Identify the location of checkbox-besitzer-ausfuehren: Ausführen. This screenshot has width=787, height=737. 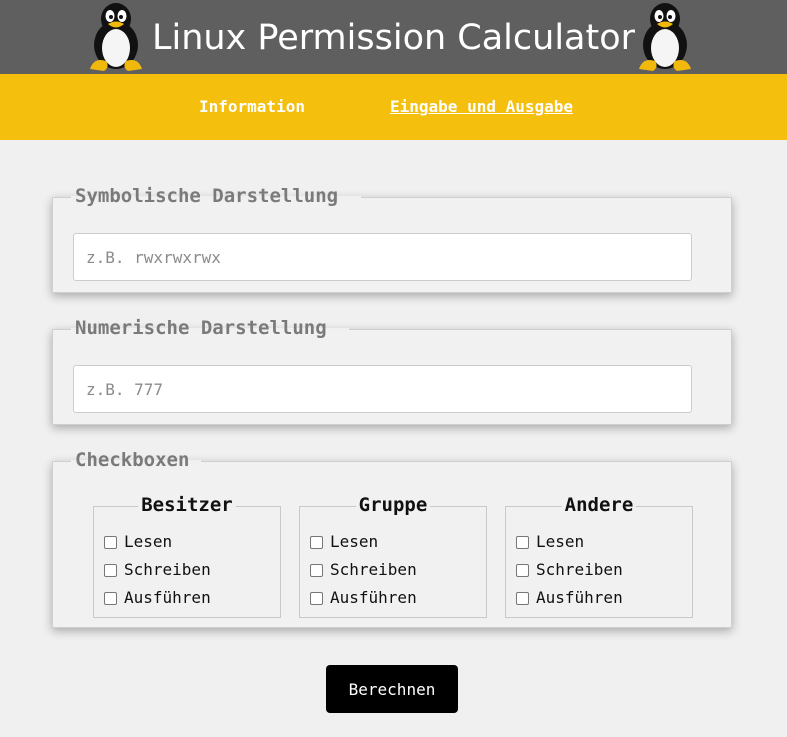
(157, 598).